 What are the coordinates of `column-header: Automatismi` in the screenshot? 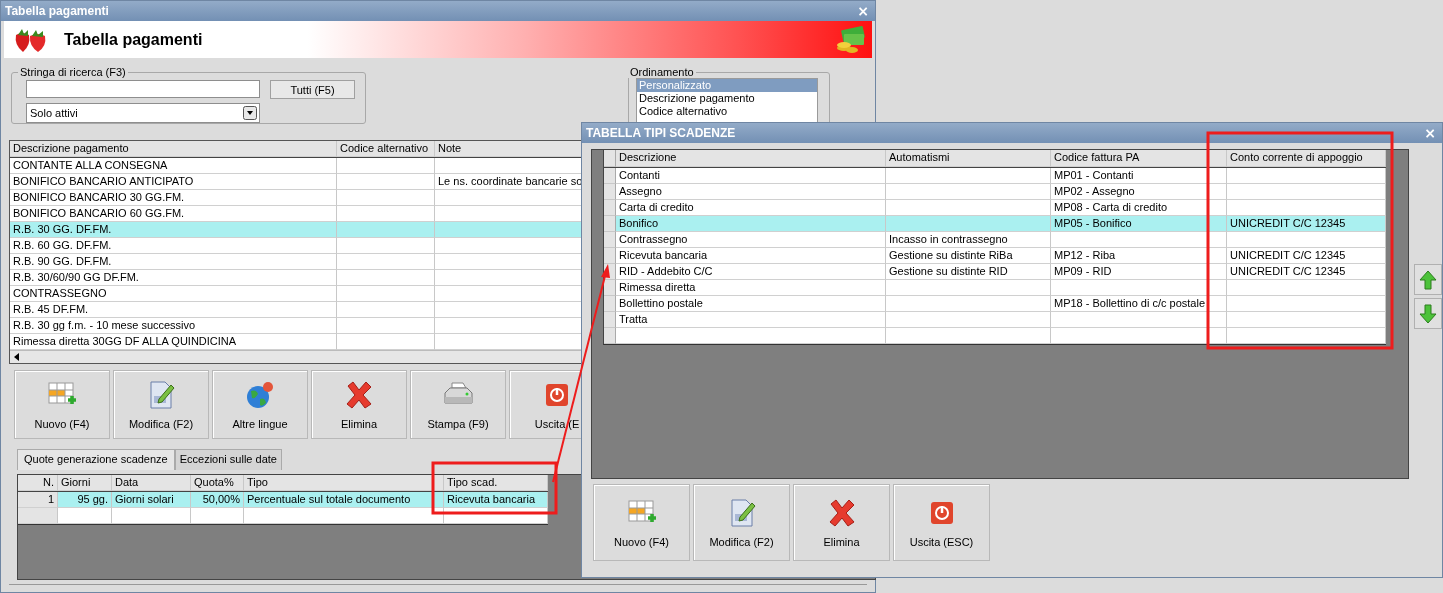 It's located at (968, 158).